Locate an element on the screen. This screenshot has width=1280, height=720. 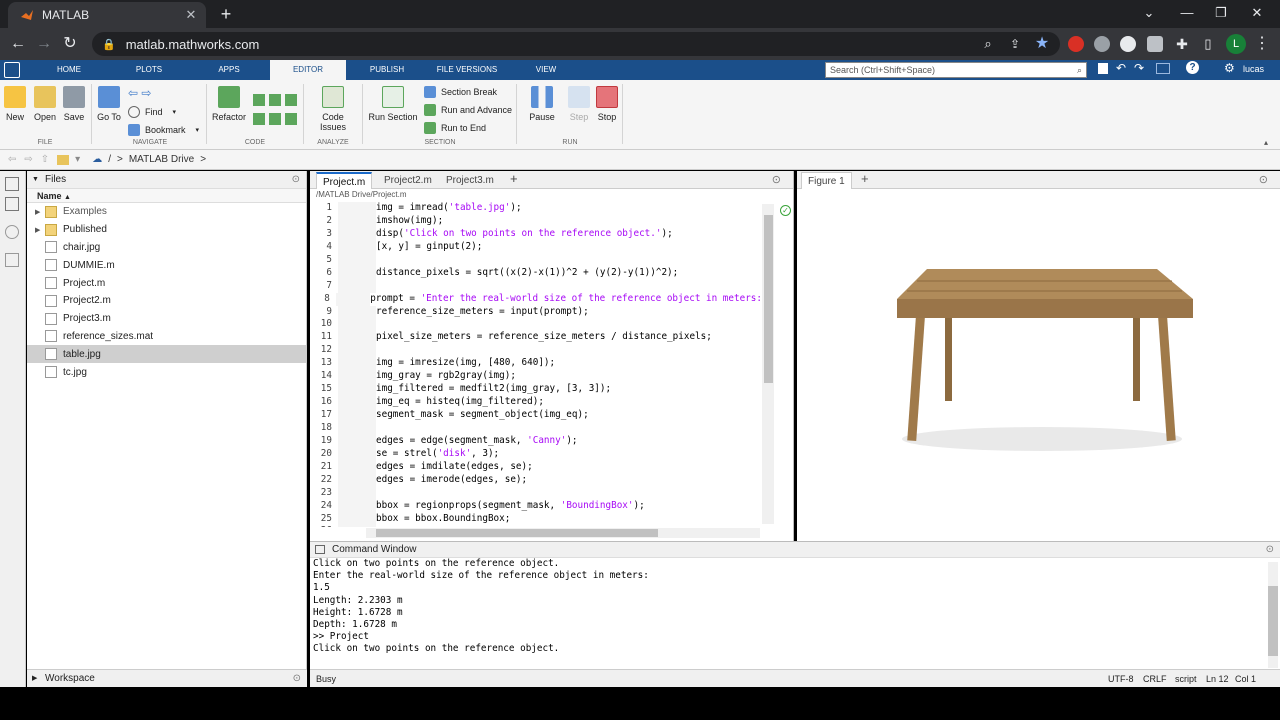
history-icon is located at coordinates (12, 232).